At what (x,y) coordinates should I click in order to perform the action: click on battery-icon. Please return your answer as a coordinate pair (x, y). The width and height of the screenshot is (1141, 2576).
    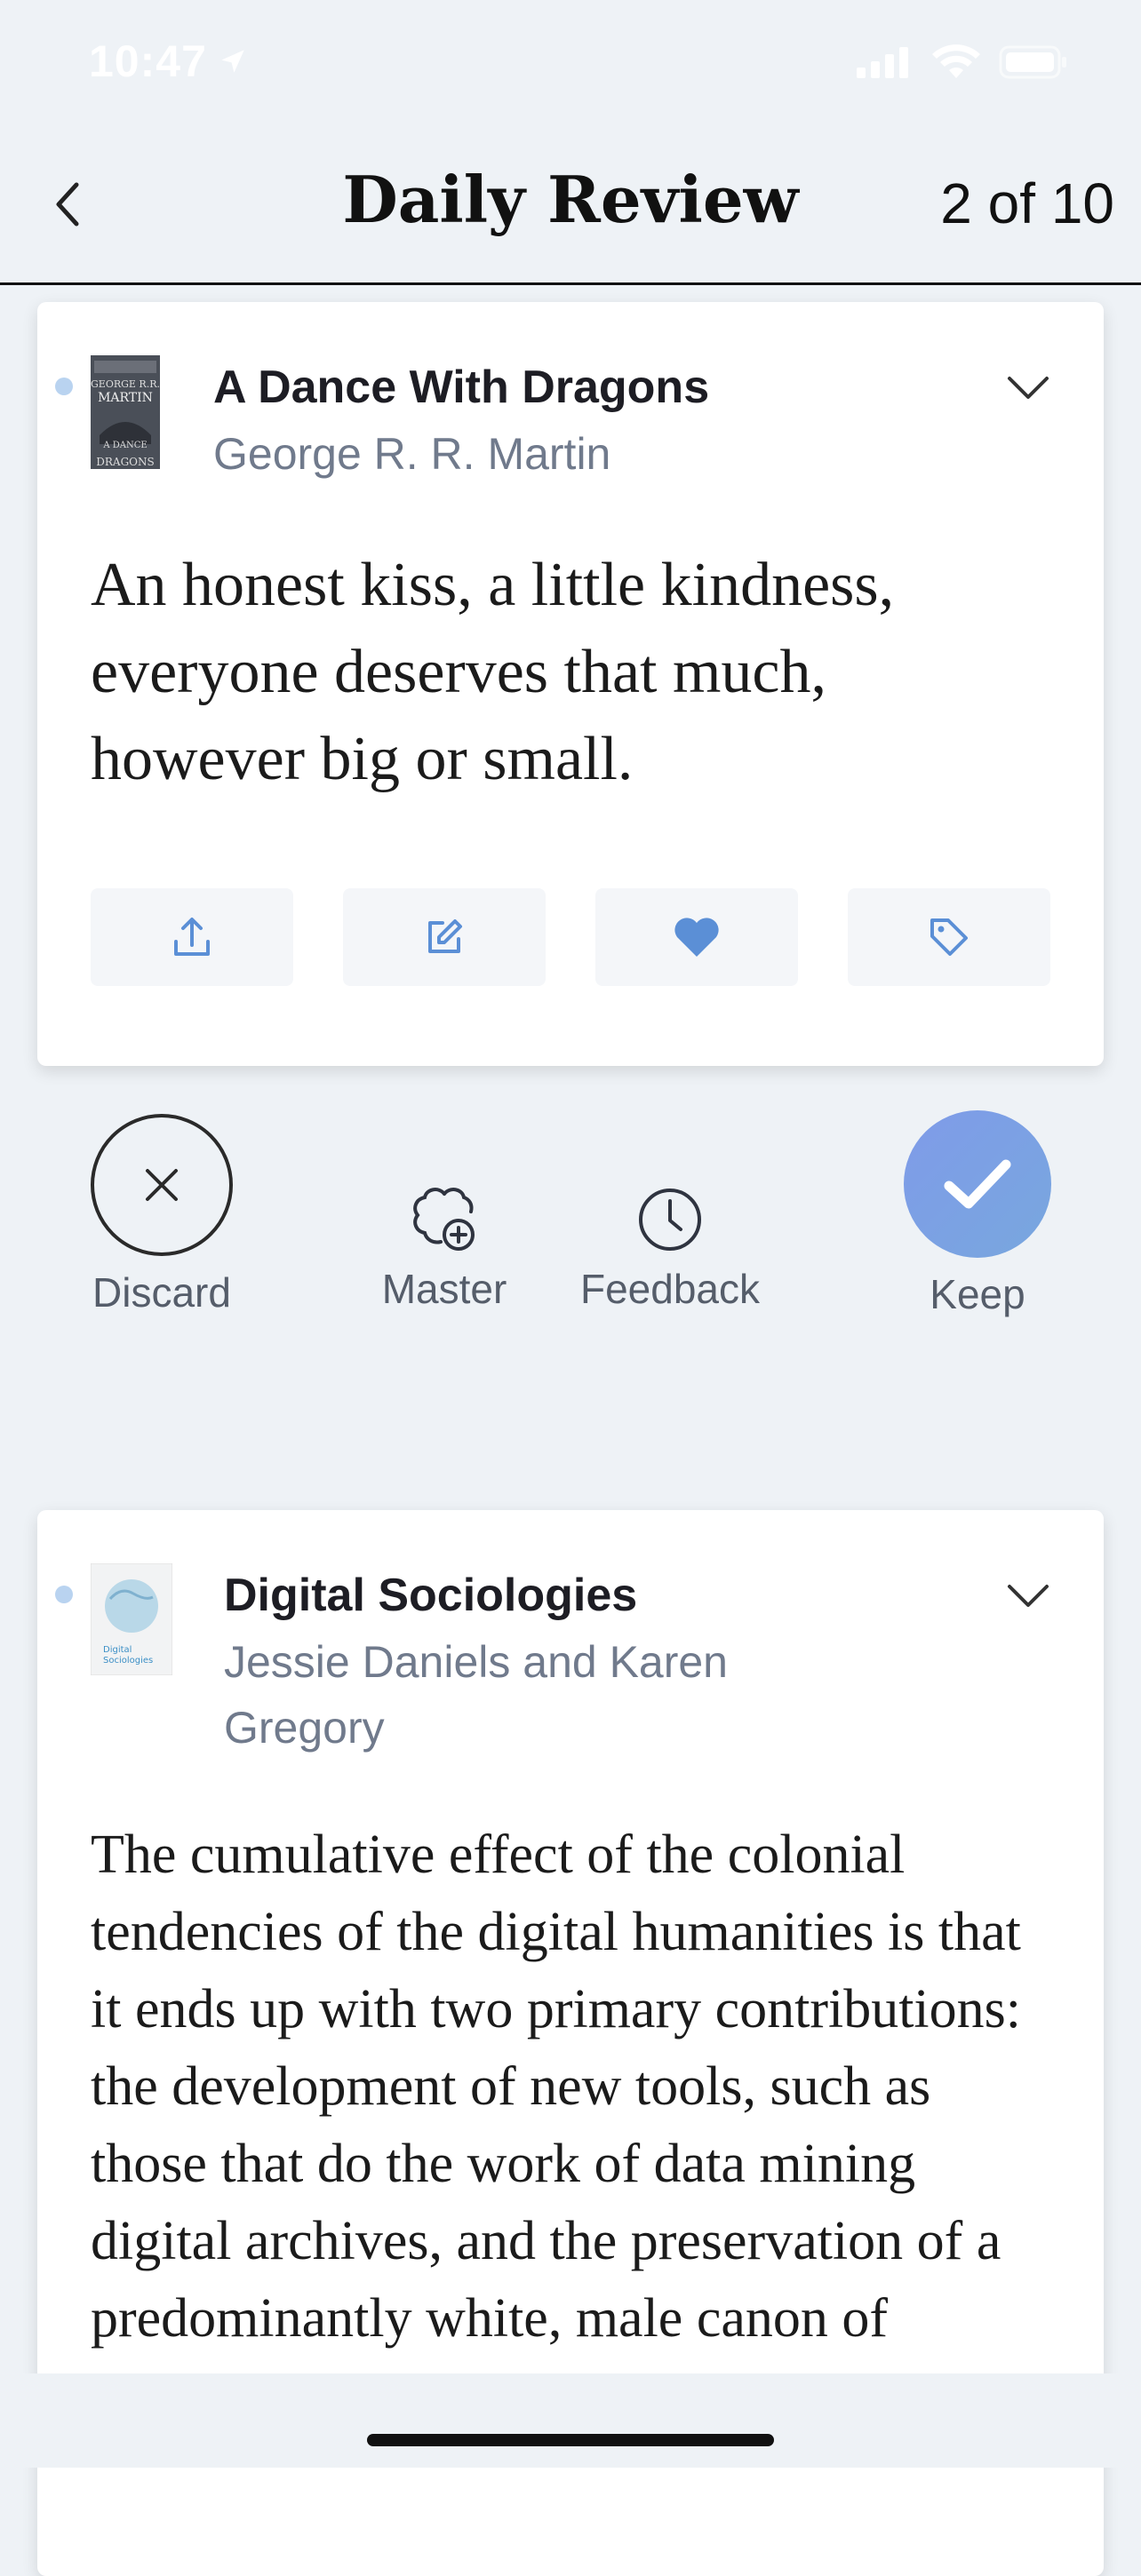
    Looking at the image, I should click on (1032, 62).